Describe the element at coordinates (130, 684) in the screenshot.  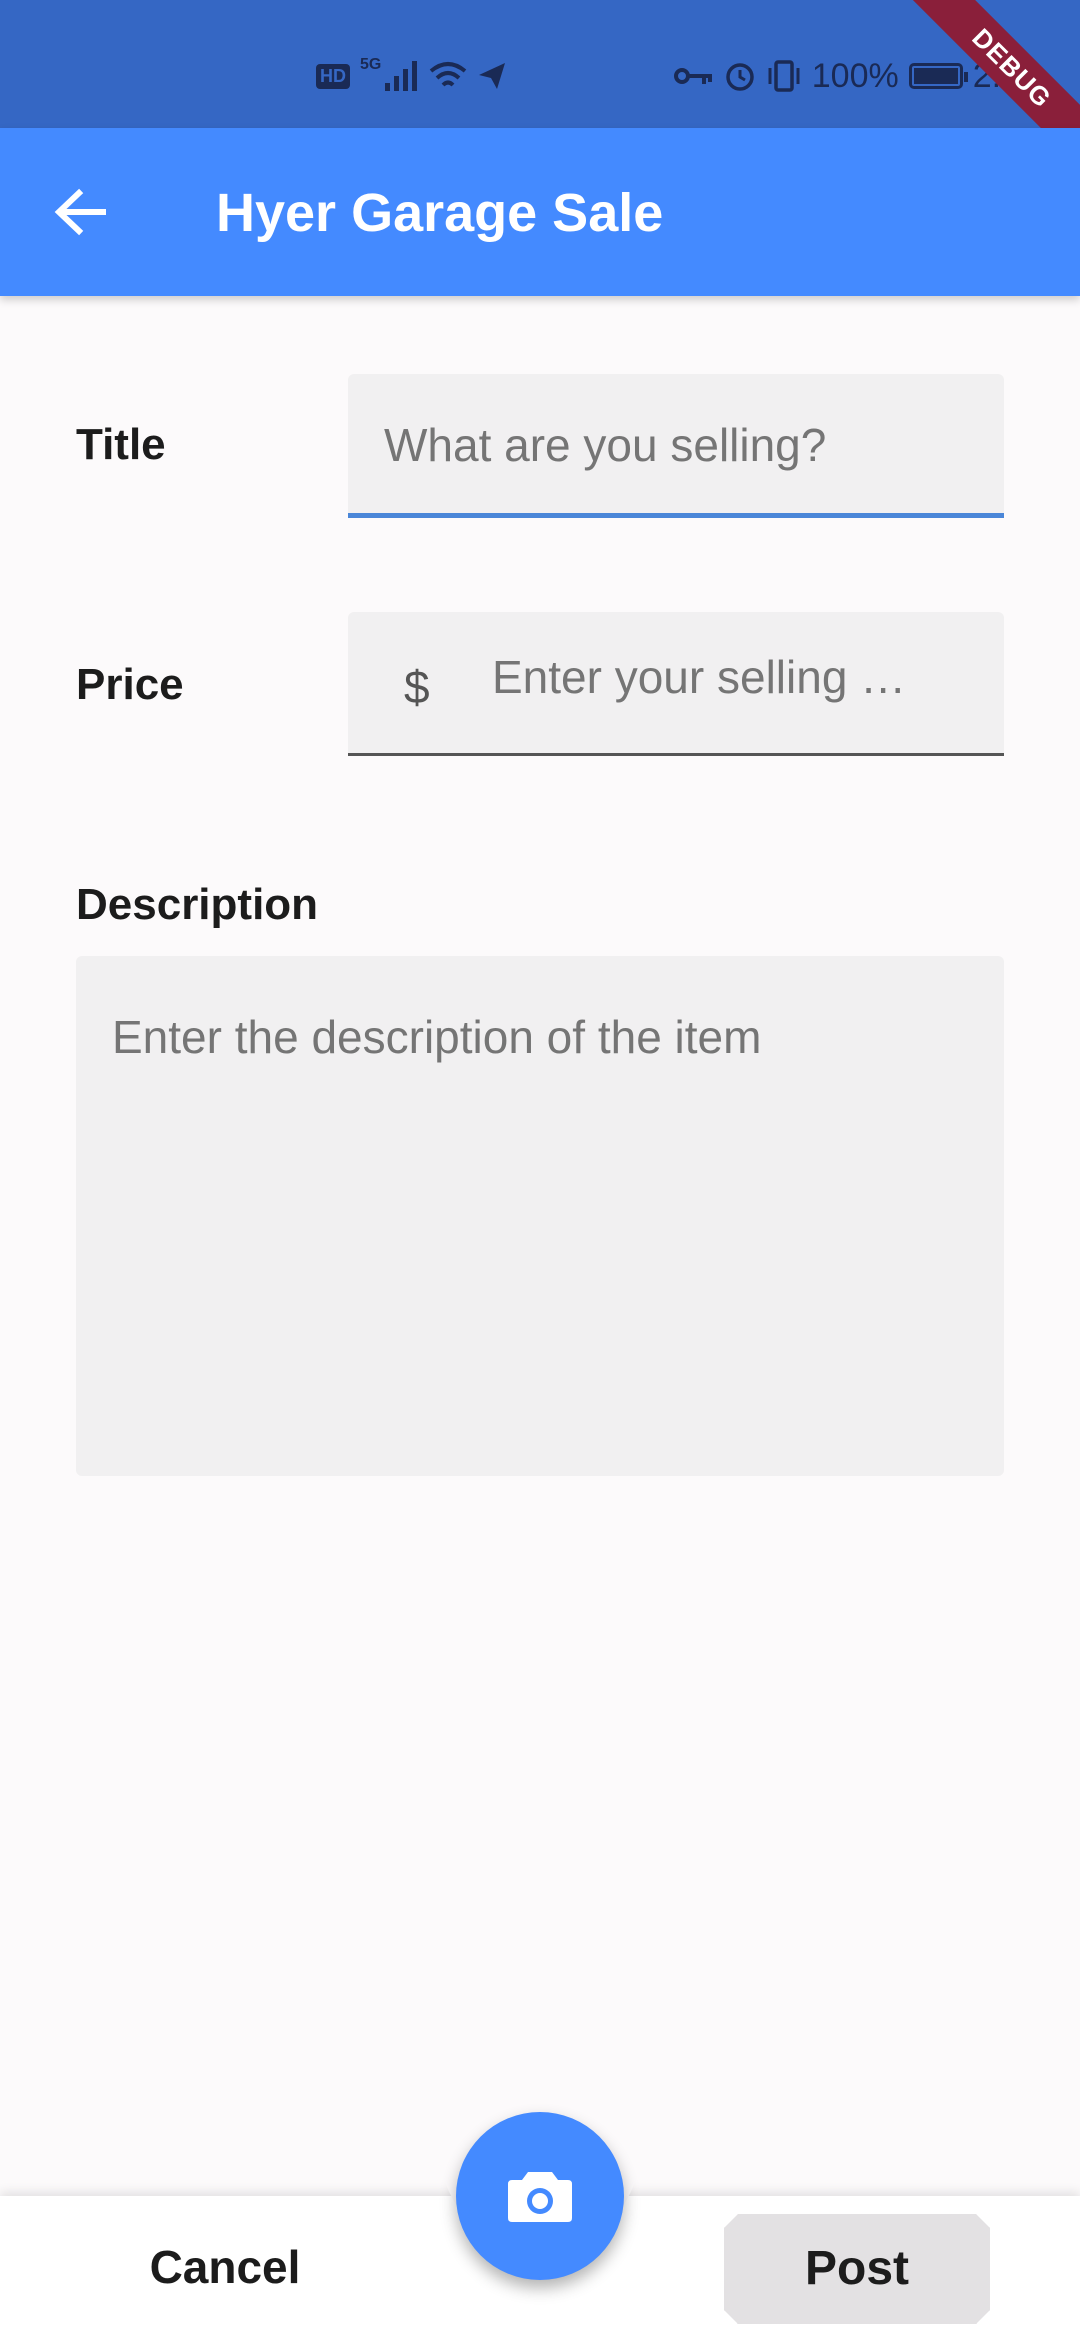
I see `price-label: Price` at that location.